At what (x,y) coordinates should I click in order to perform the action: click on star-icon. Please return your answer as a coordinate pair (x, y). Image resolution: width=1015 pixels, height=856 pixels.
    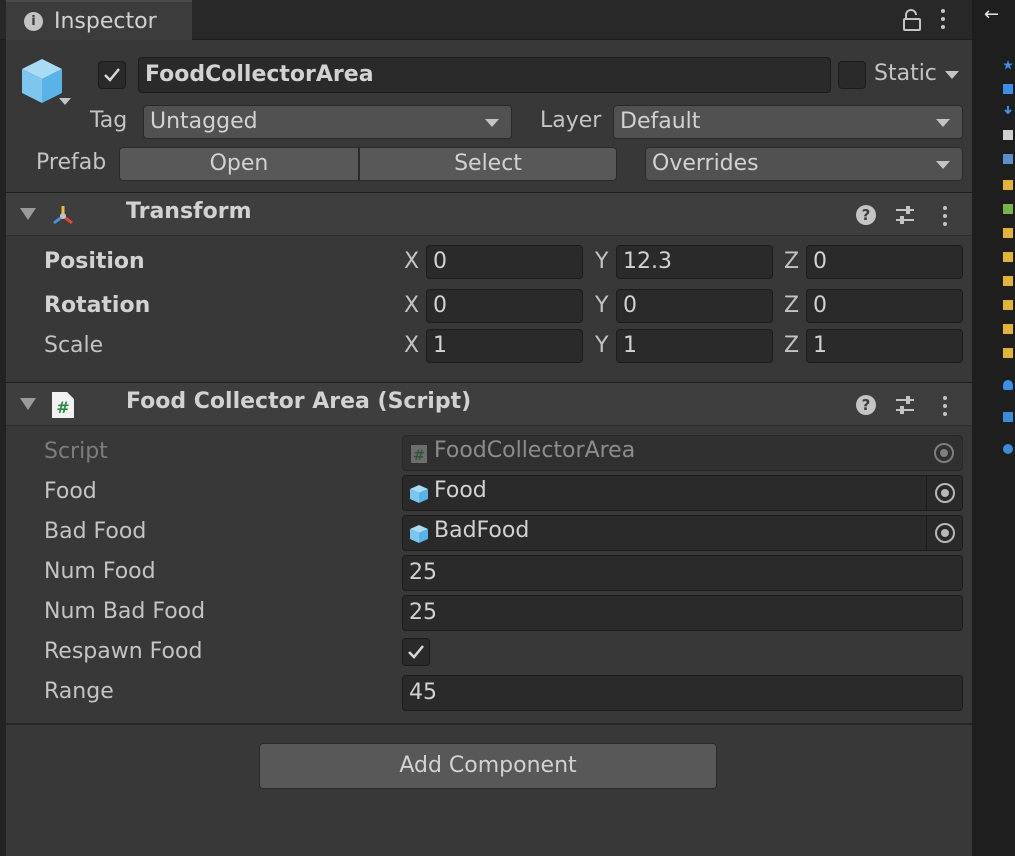
    Looking at the image, I should click on (1008, 65).